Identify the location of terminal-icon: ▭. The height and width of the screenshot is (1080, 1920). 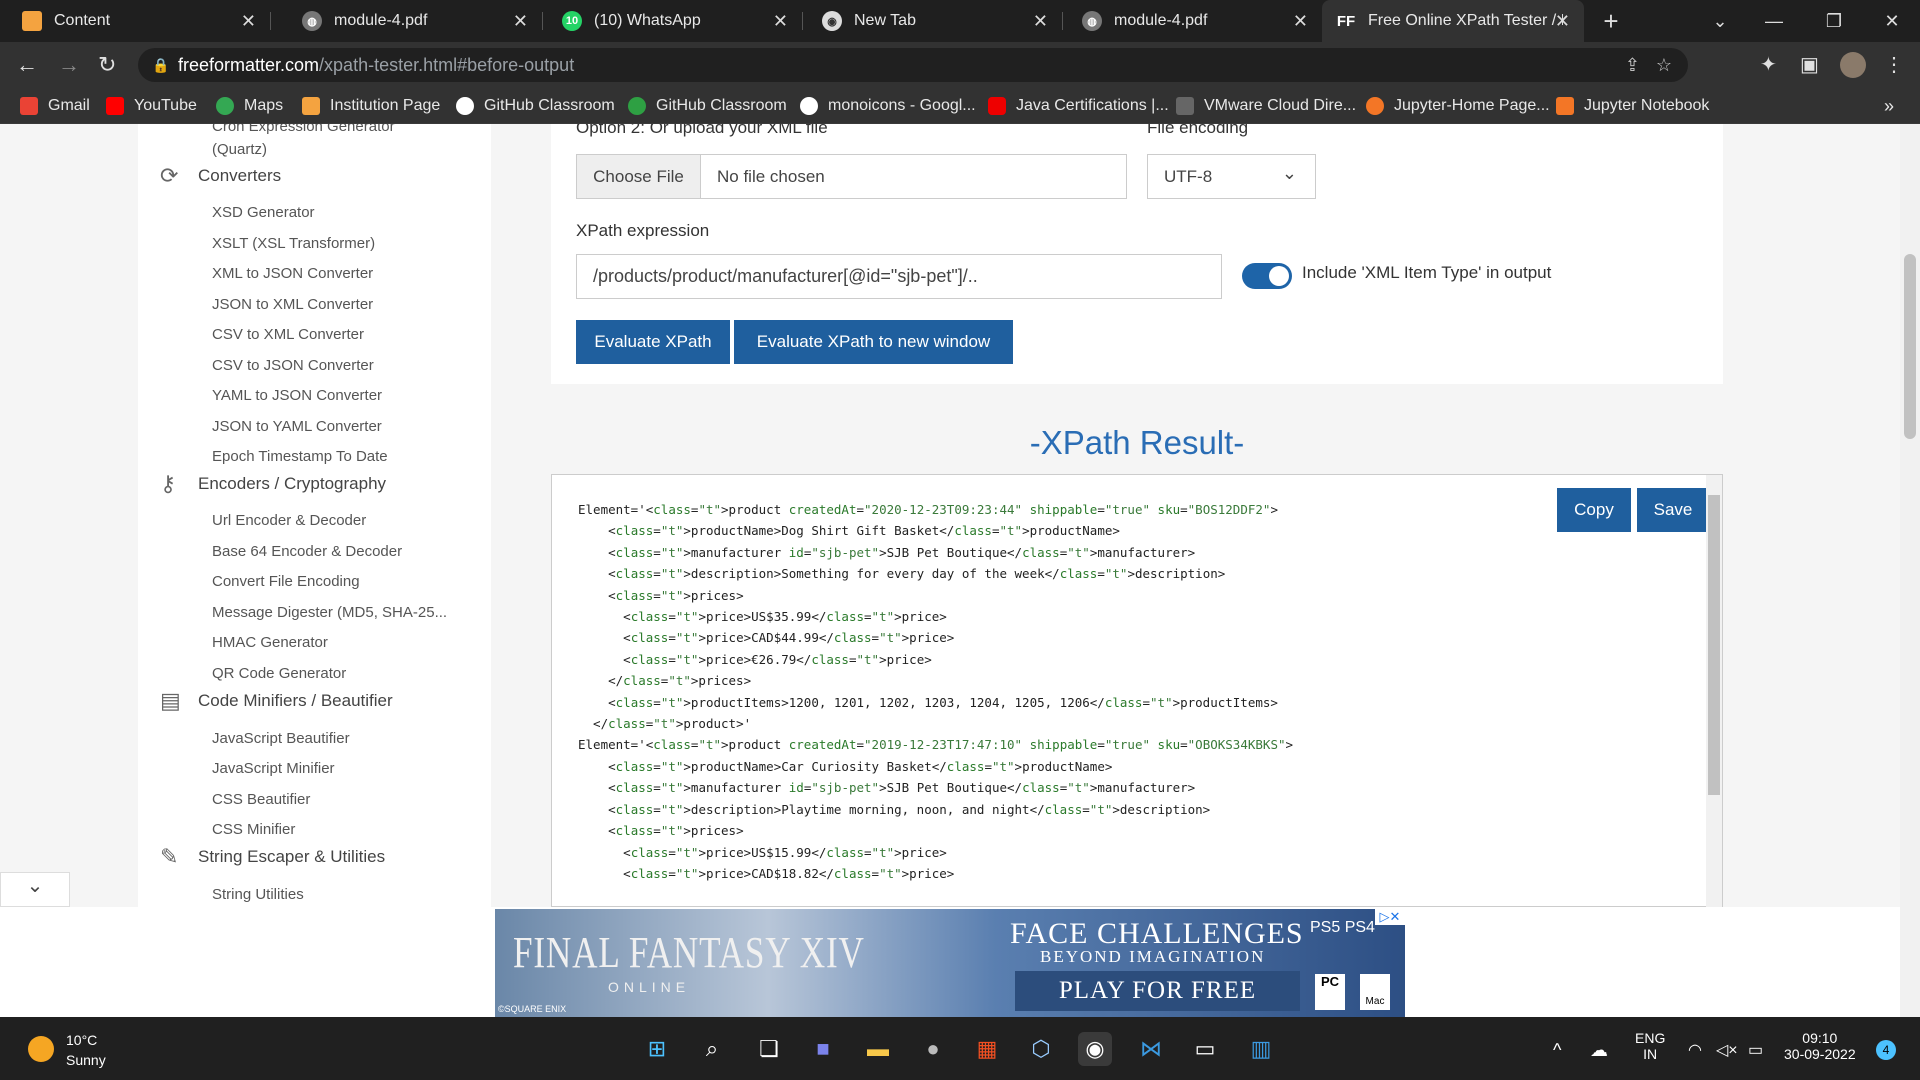
(1205, 1049).